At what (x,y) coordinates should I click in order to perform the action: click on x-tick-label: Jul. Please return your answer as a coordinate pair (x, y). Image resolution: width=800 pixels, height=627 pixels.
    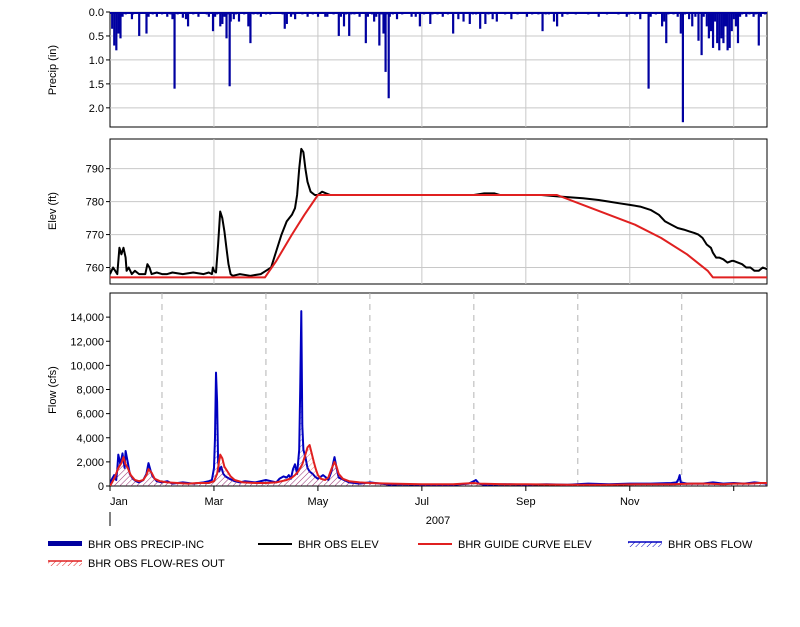
    Looking at the image, I should click on (422, 502).